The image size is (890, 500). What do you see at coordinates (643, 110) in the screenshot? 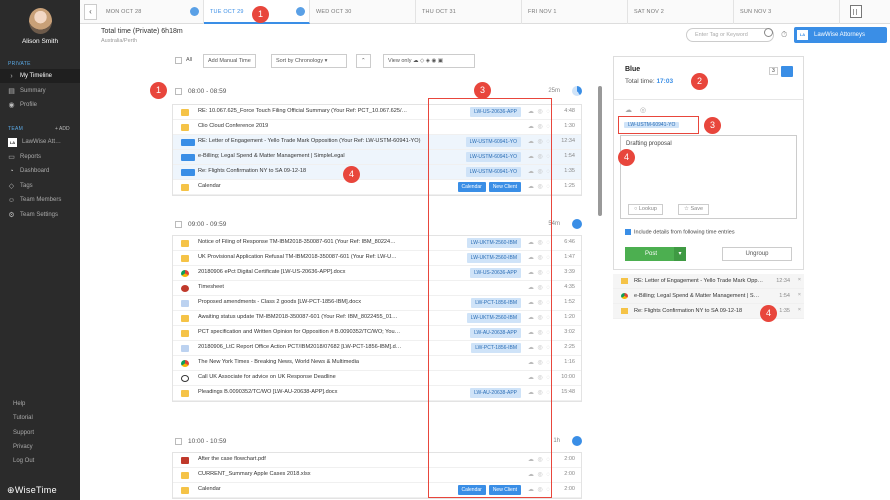
I see `pin-icon: ◎` at bounding box center [643, 110].